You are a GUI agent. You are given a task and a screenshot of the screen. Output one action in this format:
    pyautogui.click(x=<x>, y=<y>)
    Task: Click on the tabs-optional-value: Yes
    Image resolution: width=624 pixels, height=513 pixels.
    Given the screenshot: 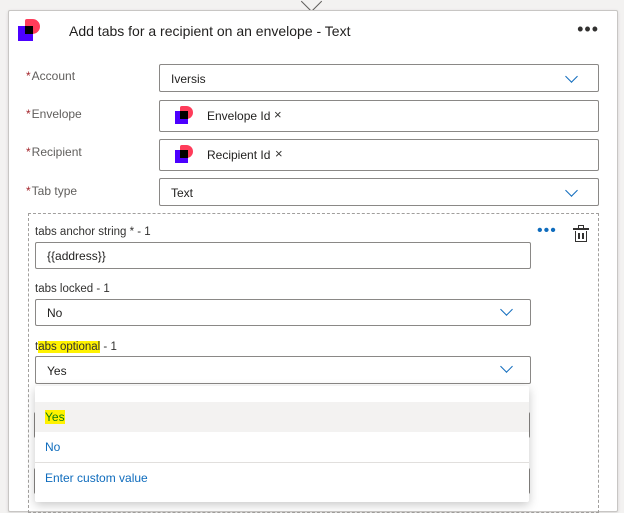 What is the action you would take?
    pyautogui.click(x=57, y=371)
    